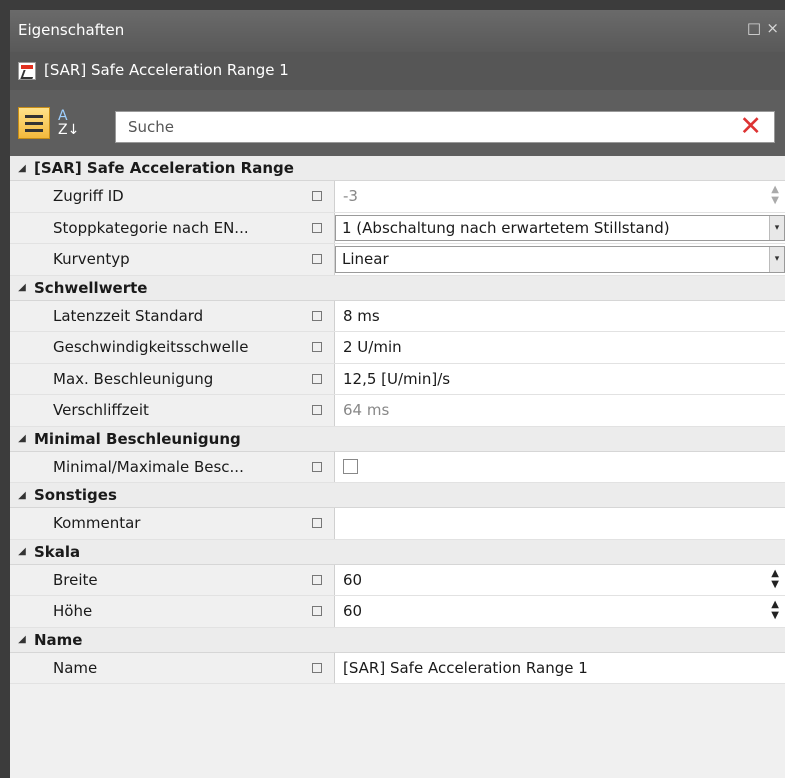  I want to click on property-row: Latenzzeit Standard 8 ms, so click(397, 316).